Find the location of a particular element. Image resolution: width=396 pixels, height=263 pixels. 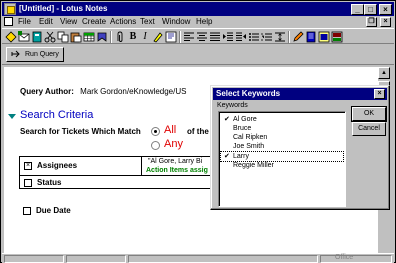

menu-create: Create is located at coordinates (94, 21).